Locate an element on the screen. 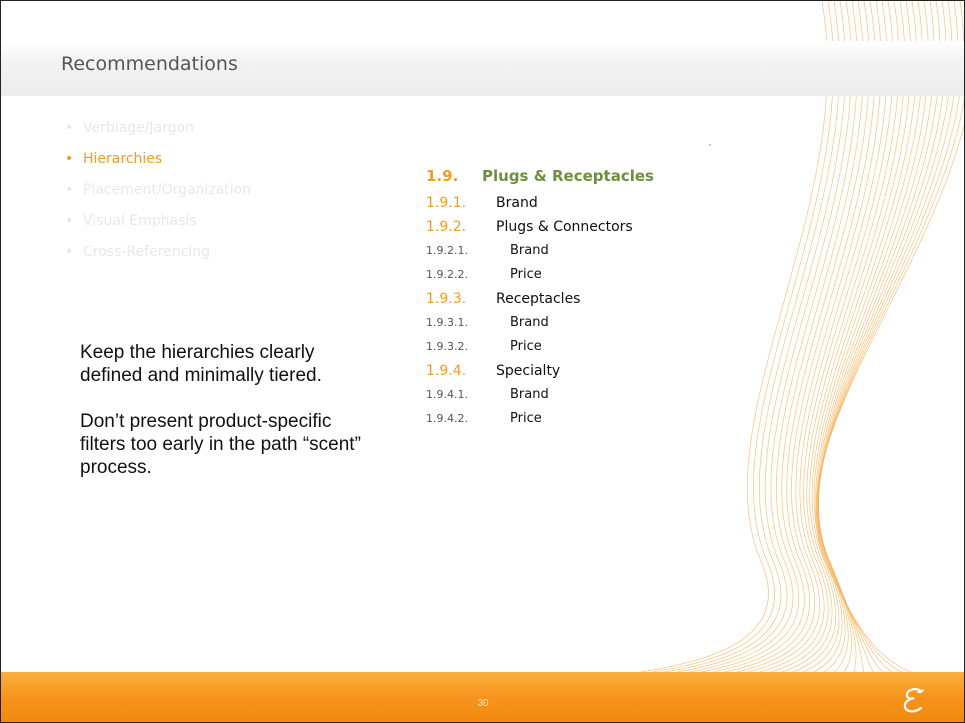  outline-row-1-9-4-1: 1.9.4.1. Brand is located at coordinates (540, 399).